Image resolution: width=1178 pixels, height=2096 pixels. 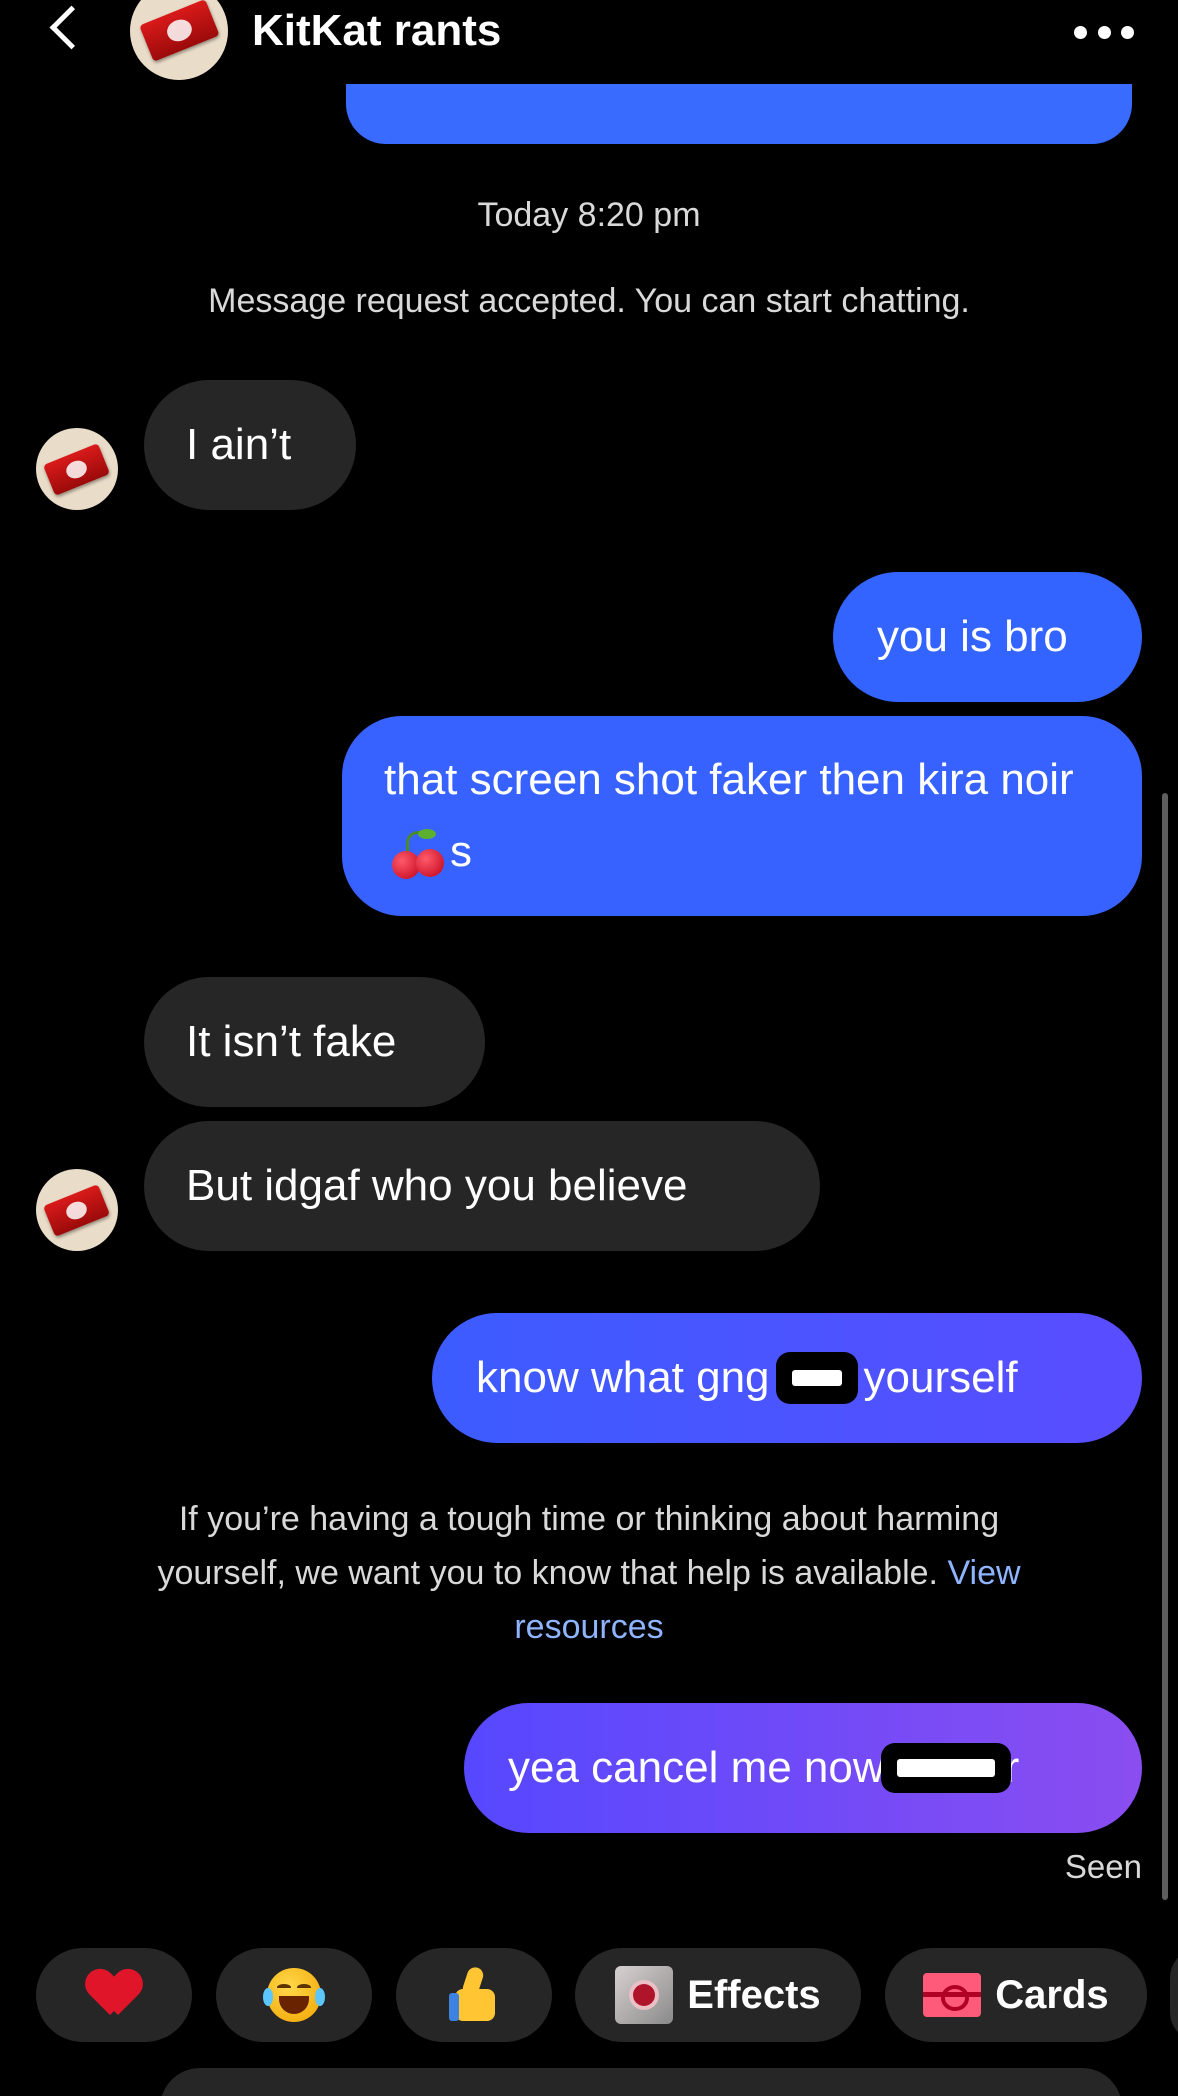 What do you see at coordinates (291, 1041) in the screenshot?
I see `message-text: It isn’t fake` at bounding box center [291, 1041].